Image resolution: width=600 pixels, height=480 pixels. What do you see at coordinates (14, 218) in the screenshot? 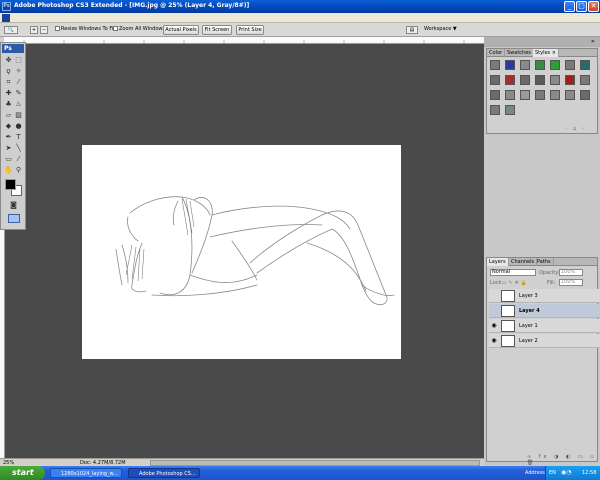
I see `screen-mode-icon` at bounding box center [14, 218].